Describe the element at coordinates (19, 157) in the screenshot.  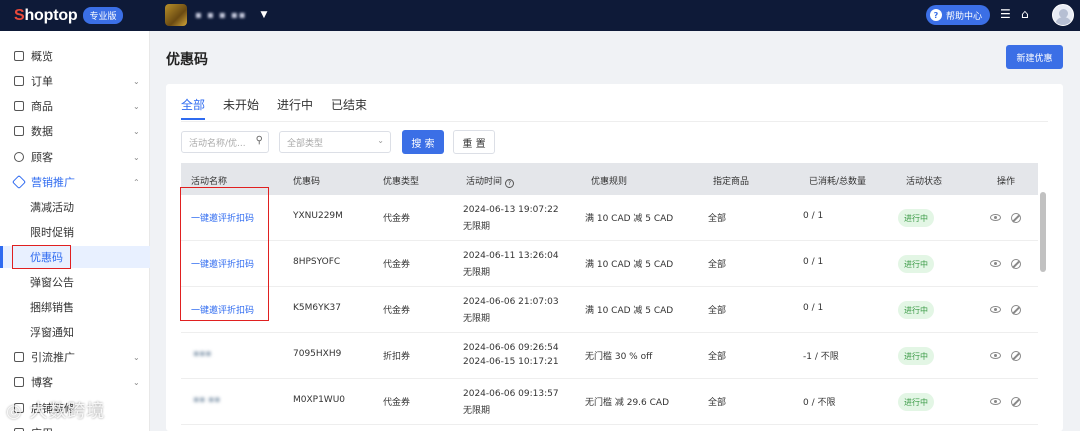
I see `user-icon` at that location.